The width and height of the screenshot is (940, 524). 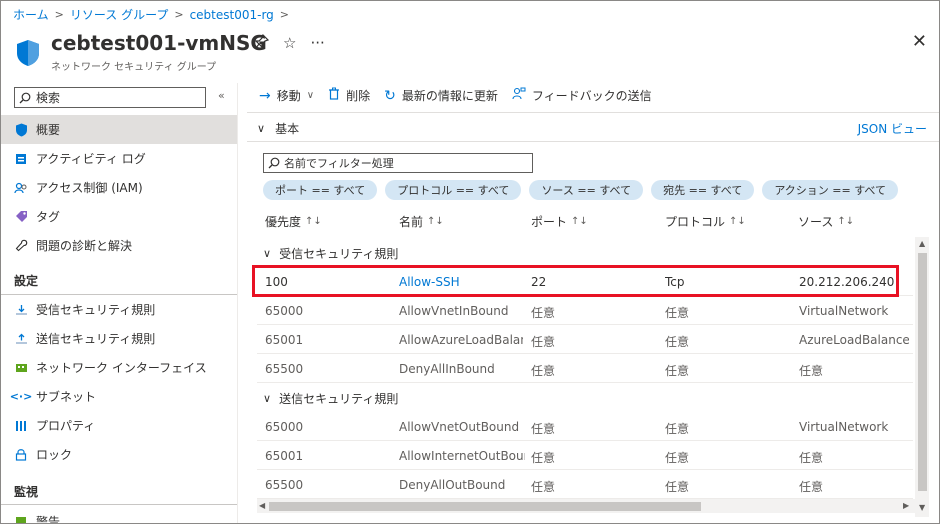 I want to click on sidebar-item-label: サブネット, so click(x=66, y=397).